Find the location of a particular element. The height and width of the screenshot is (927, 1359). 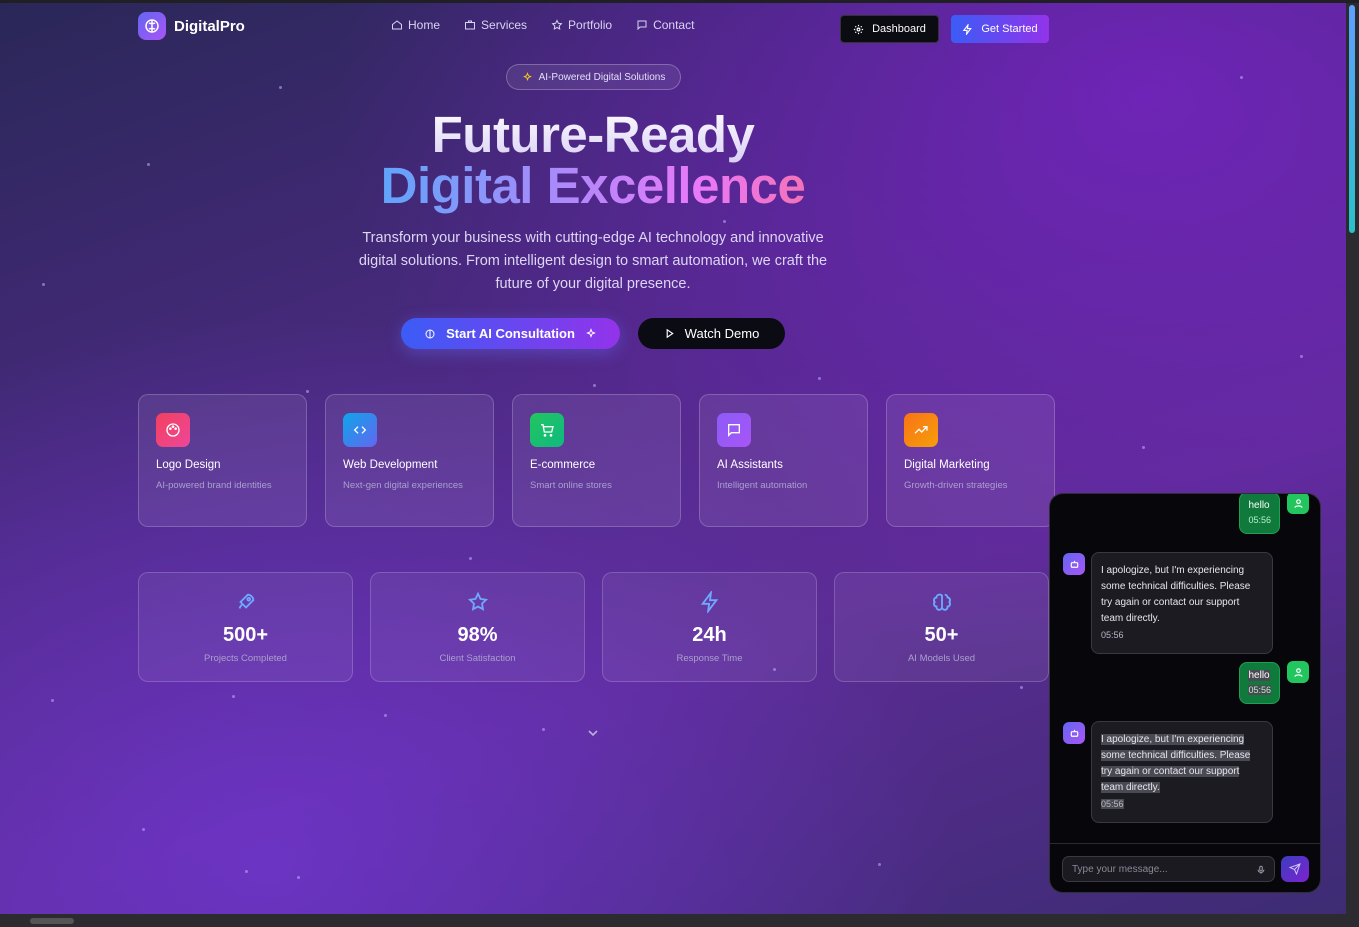

message-icon is located at coordinates (642, 25).